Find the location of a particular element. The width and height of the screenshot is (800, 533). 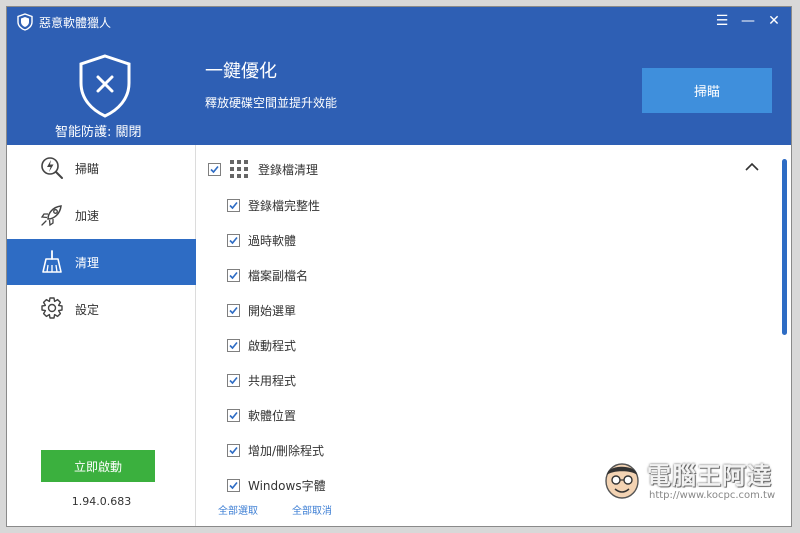

item-label: 過時軟體 is located at coordinates (272, 240).